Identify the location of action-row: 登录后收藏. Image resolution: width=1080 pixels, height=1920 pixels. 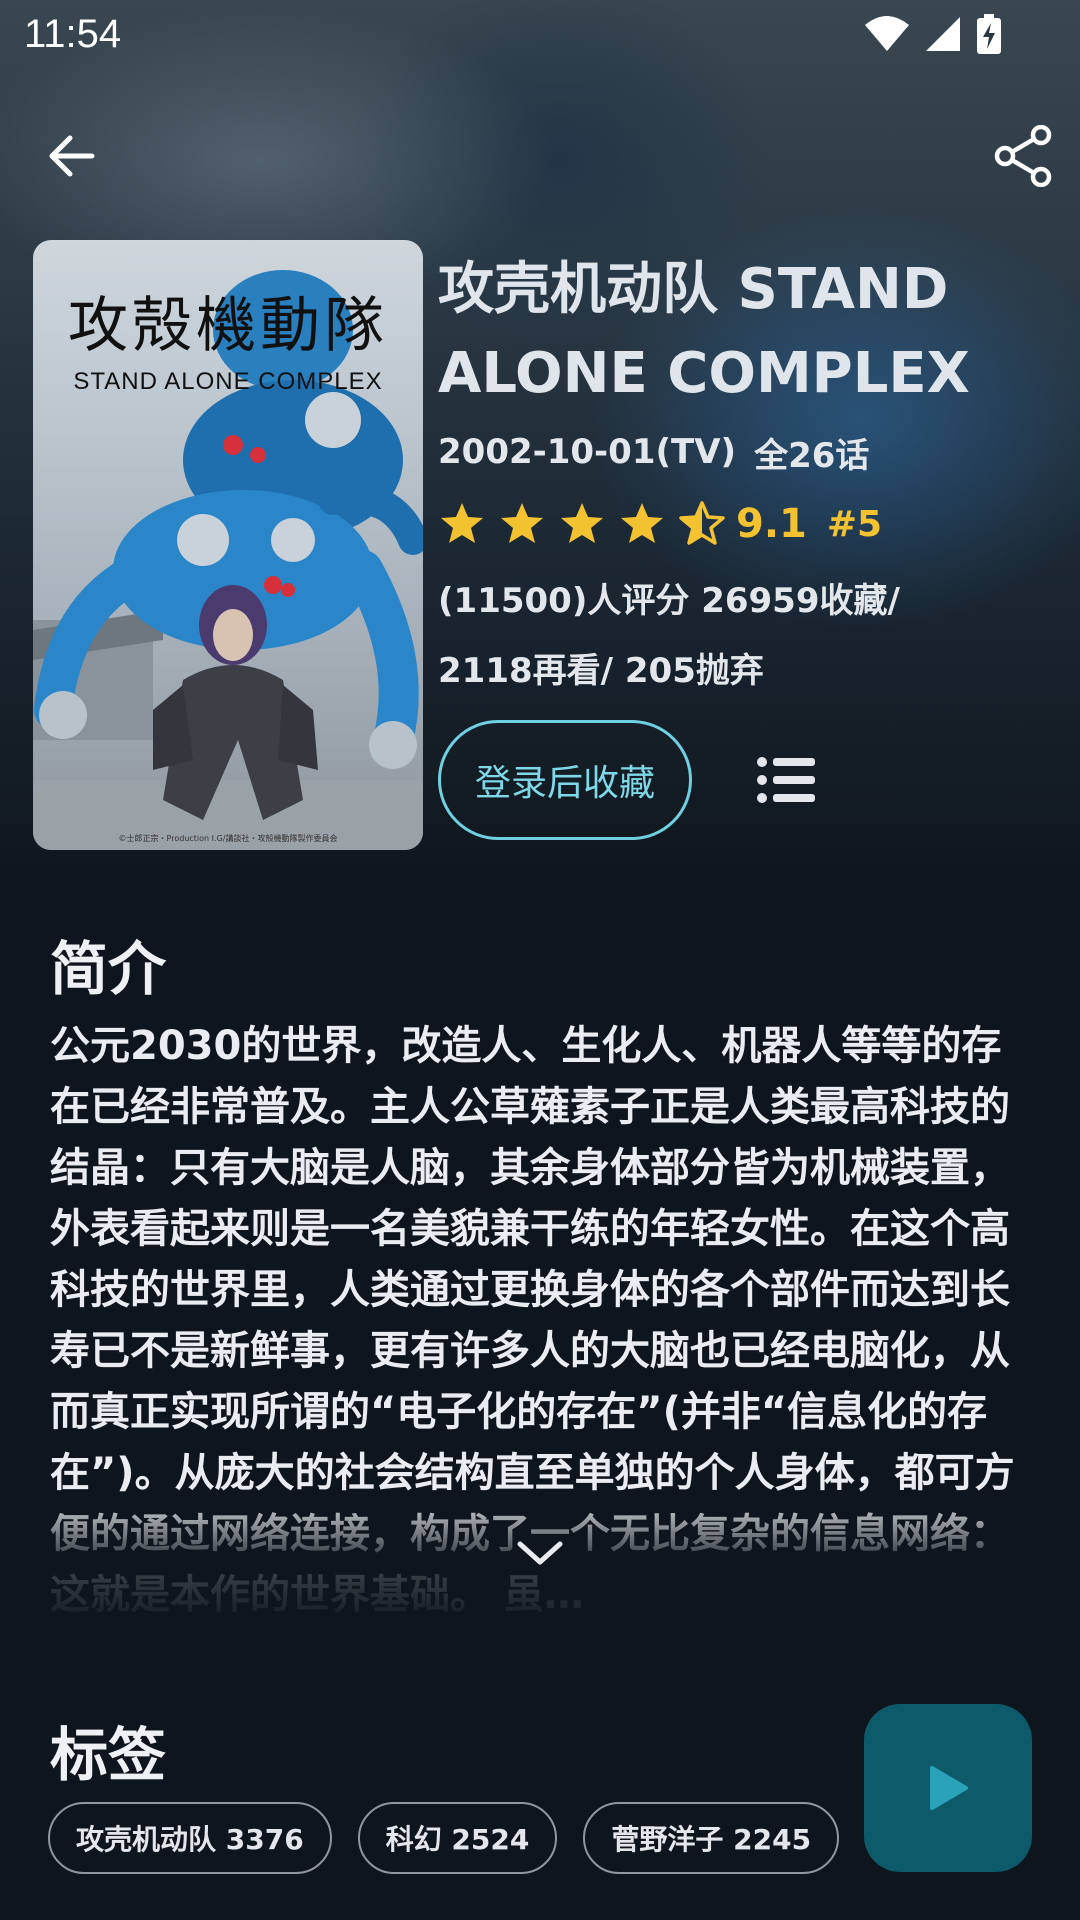
(632, 780).